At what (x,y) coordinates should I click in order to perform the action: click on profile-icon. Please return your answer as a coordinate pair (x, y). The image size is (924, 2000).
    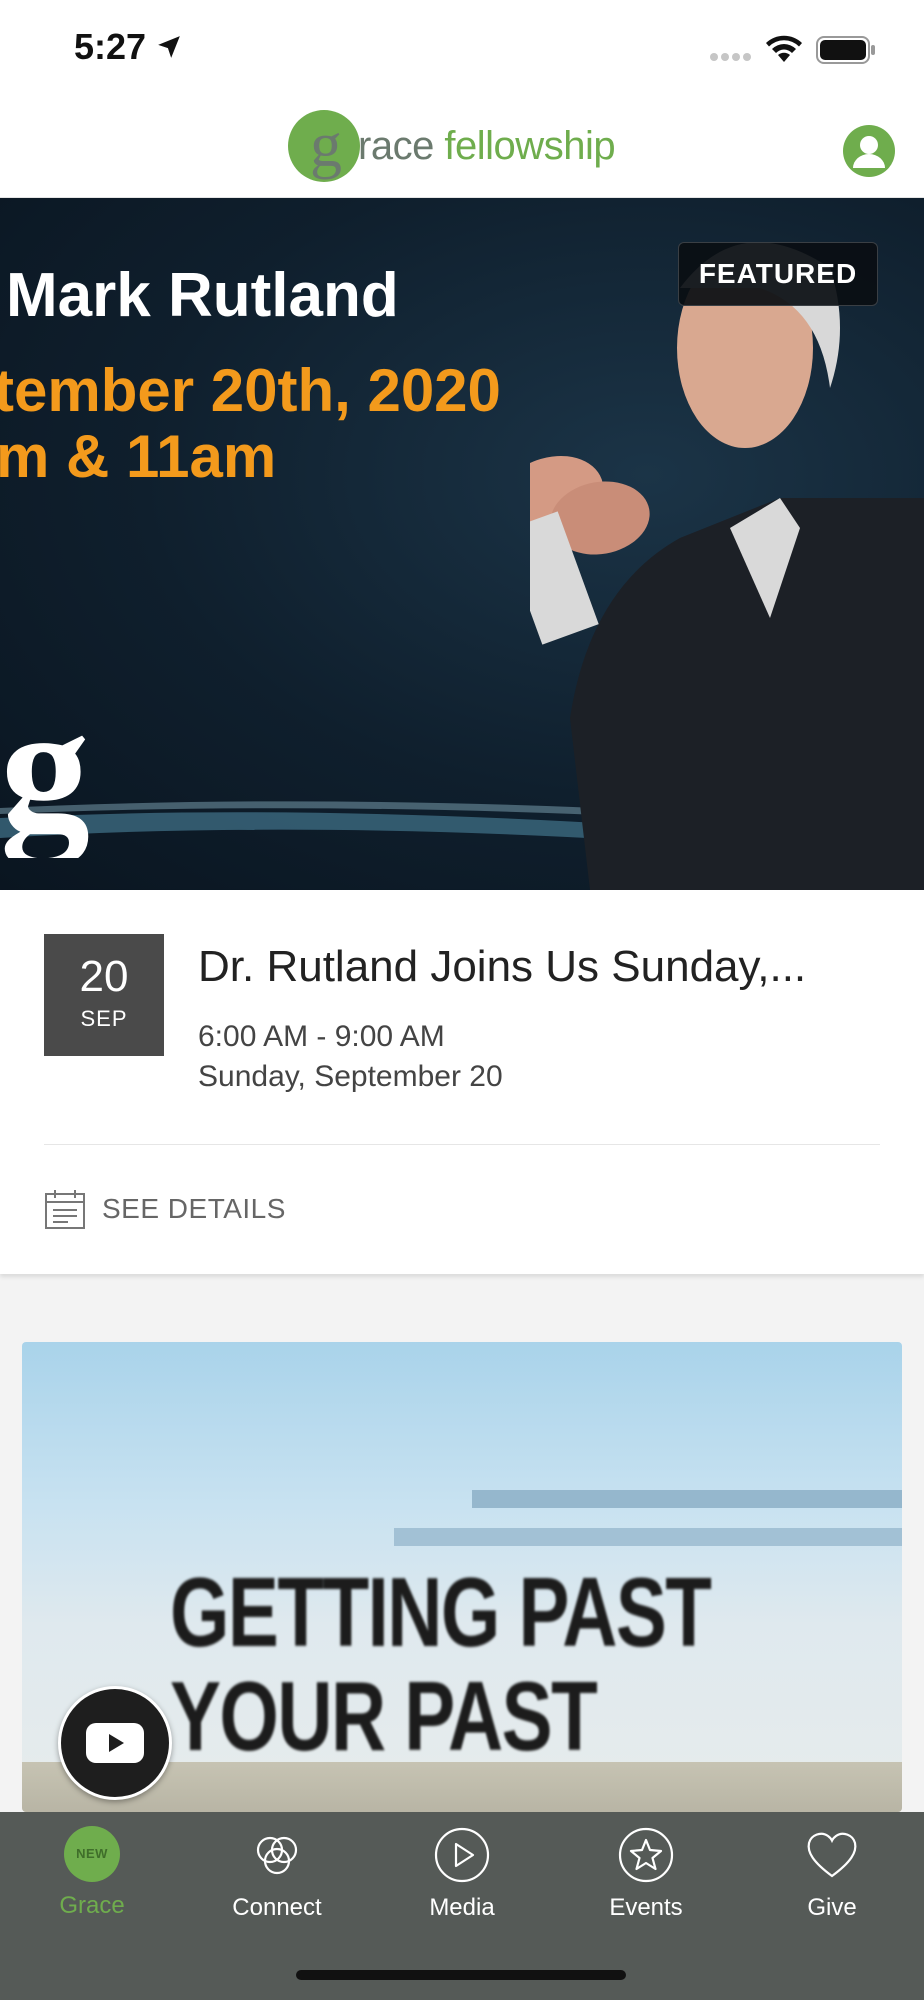
    Looking at the image, I should click on (869, 151).